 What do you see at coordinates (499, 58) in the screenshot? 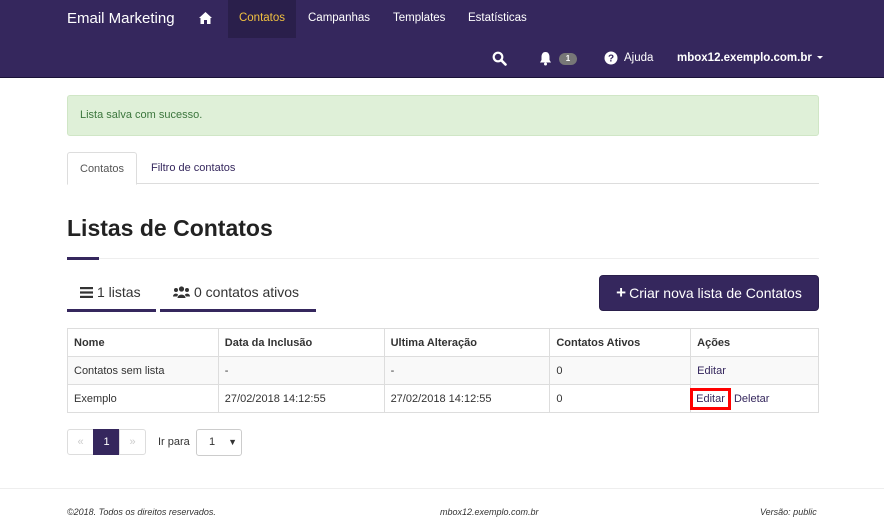
I see `search-icon` at bounding box center [499, 58].